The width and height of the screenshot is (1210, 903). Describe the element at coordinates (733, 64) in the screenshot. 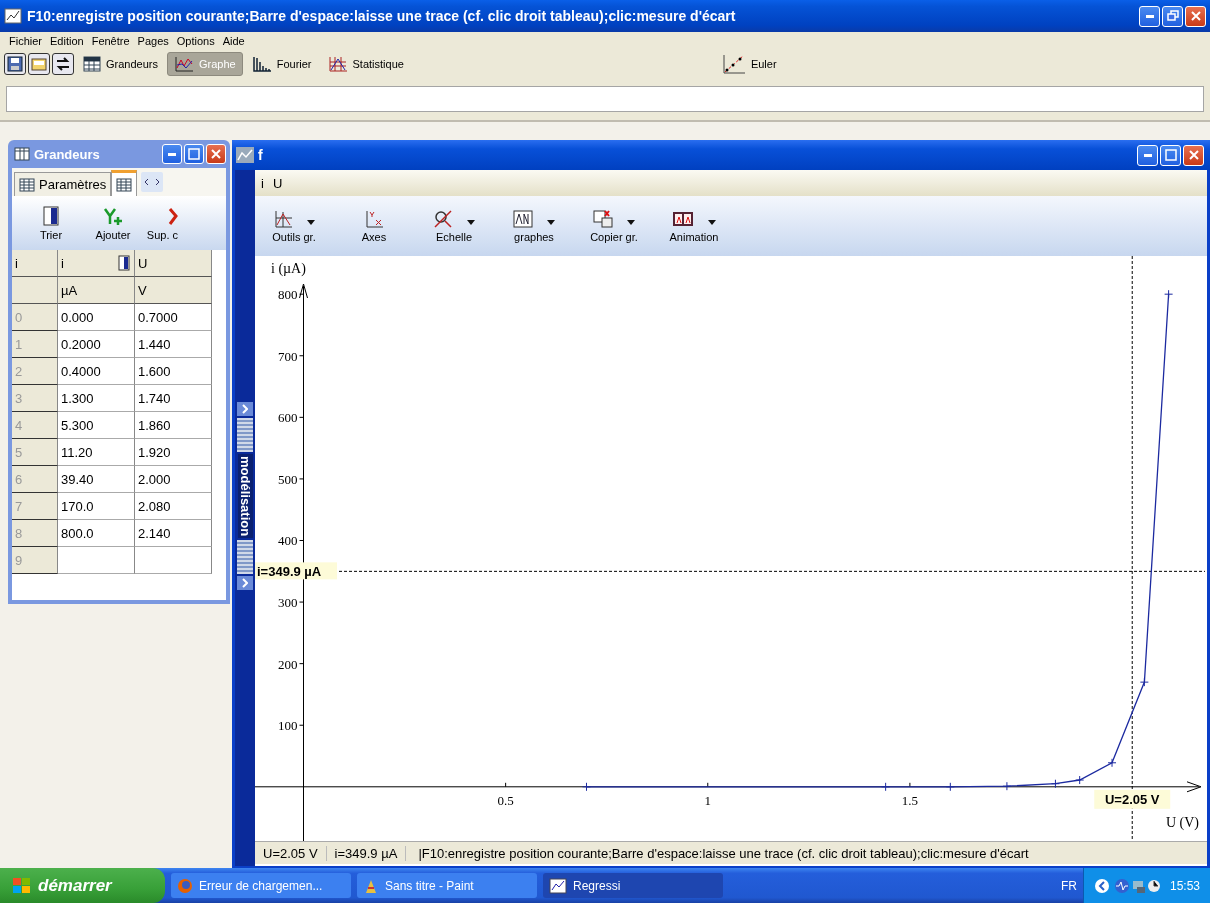

I see `scatter-plot-icon` at that location.